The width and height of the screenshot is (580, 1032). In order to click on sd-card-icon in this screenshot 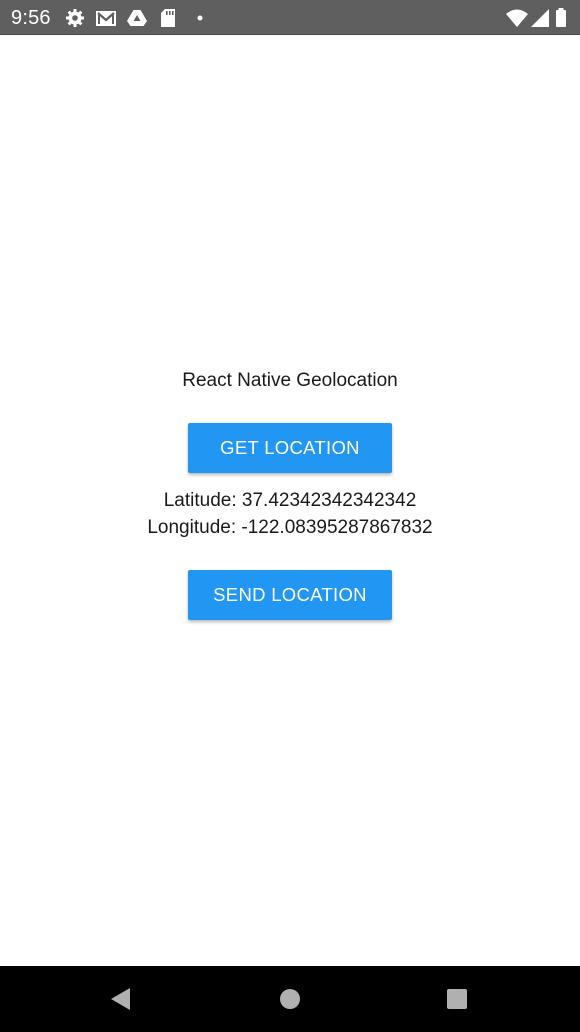, I will do `click(168, 18)`.